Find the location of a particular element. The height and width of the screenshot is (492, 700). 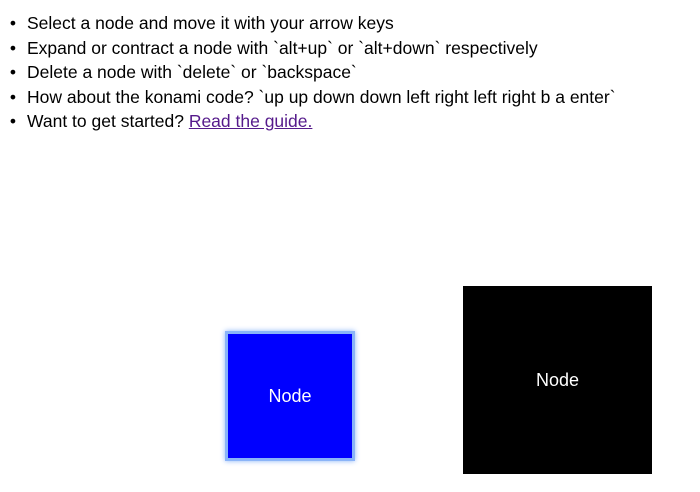

node: Node is located at coordinates (557, 380).